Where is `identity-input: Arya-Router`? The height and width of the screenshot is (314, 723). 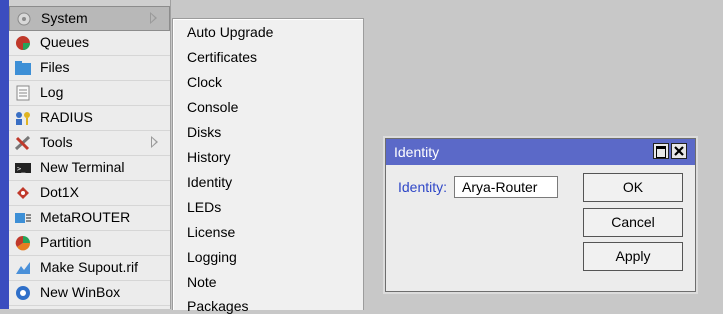
identity-input: Arya-Router is located at coordinates (506, 187).